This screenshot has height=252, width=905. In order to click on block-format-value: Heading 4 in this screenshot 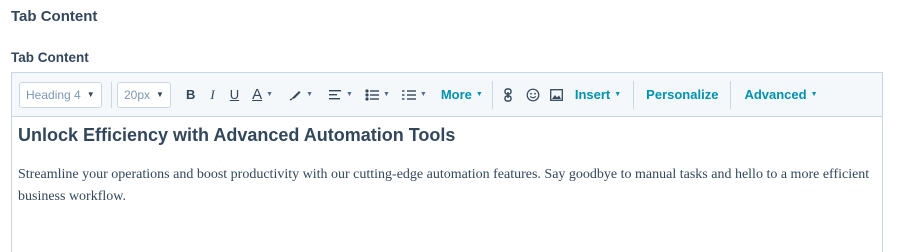, I will do `click(53, 94)`.